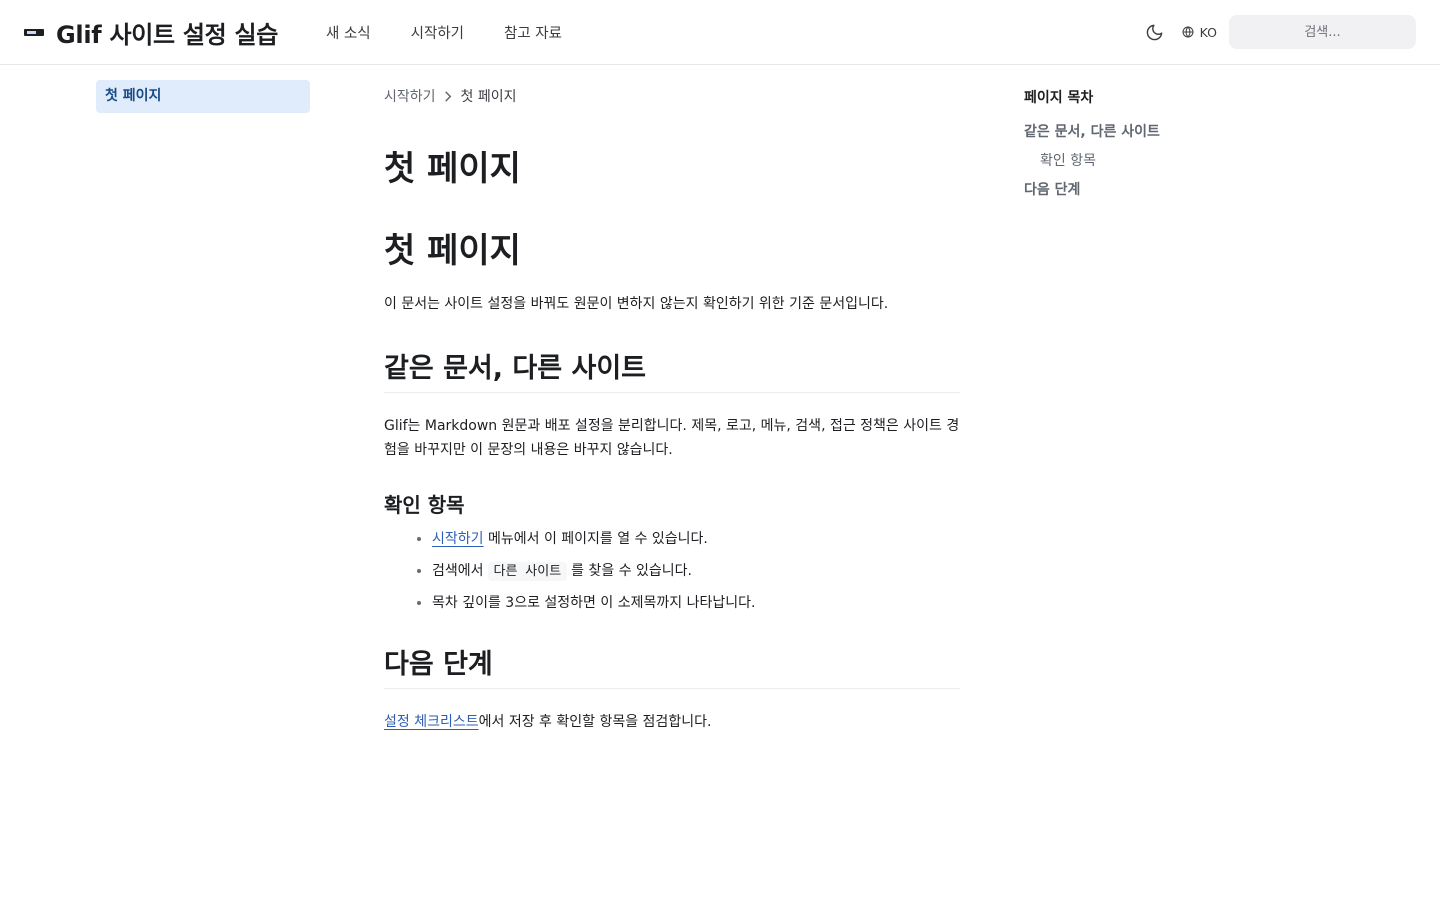  I want to click on site-title: Glif 사이트 설정 실습, so click(167, 34).